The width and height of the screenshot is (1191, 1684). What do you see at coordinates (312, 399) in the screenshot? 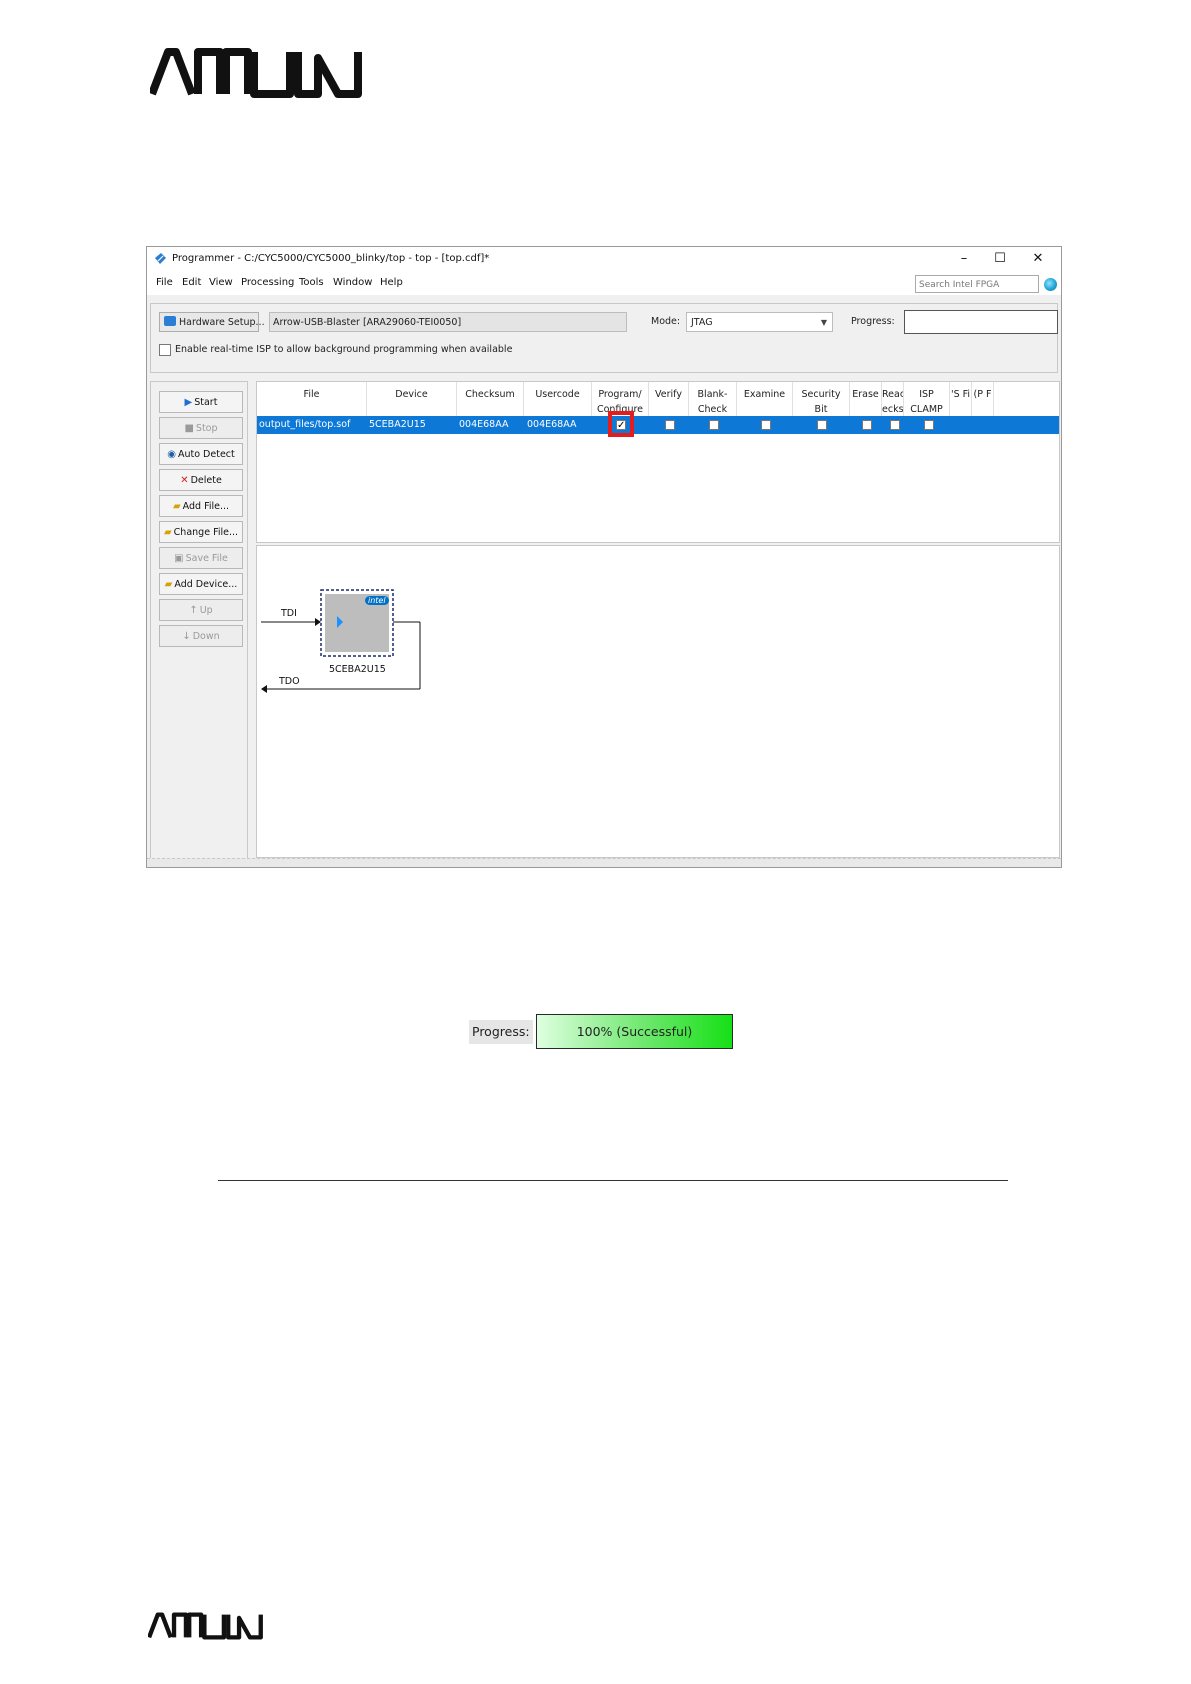
I see `col-file: File` at bounding box center [312, 399].